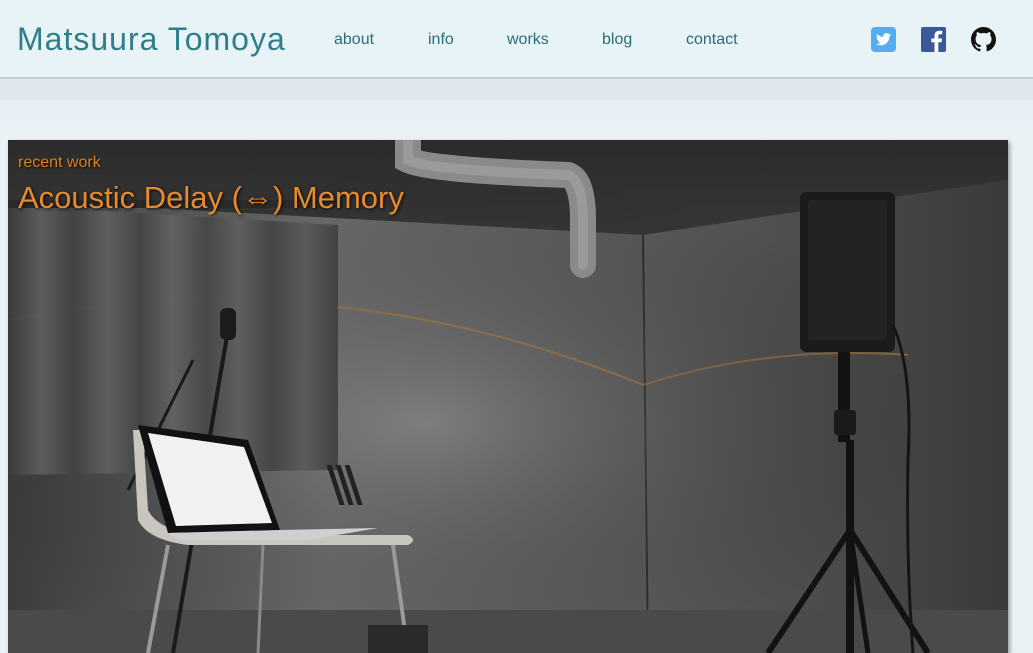 This screenshot has height=653, width=1033. I want to click on subnav-bar, so click(516, 89).